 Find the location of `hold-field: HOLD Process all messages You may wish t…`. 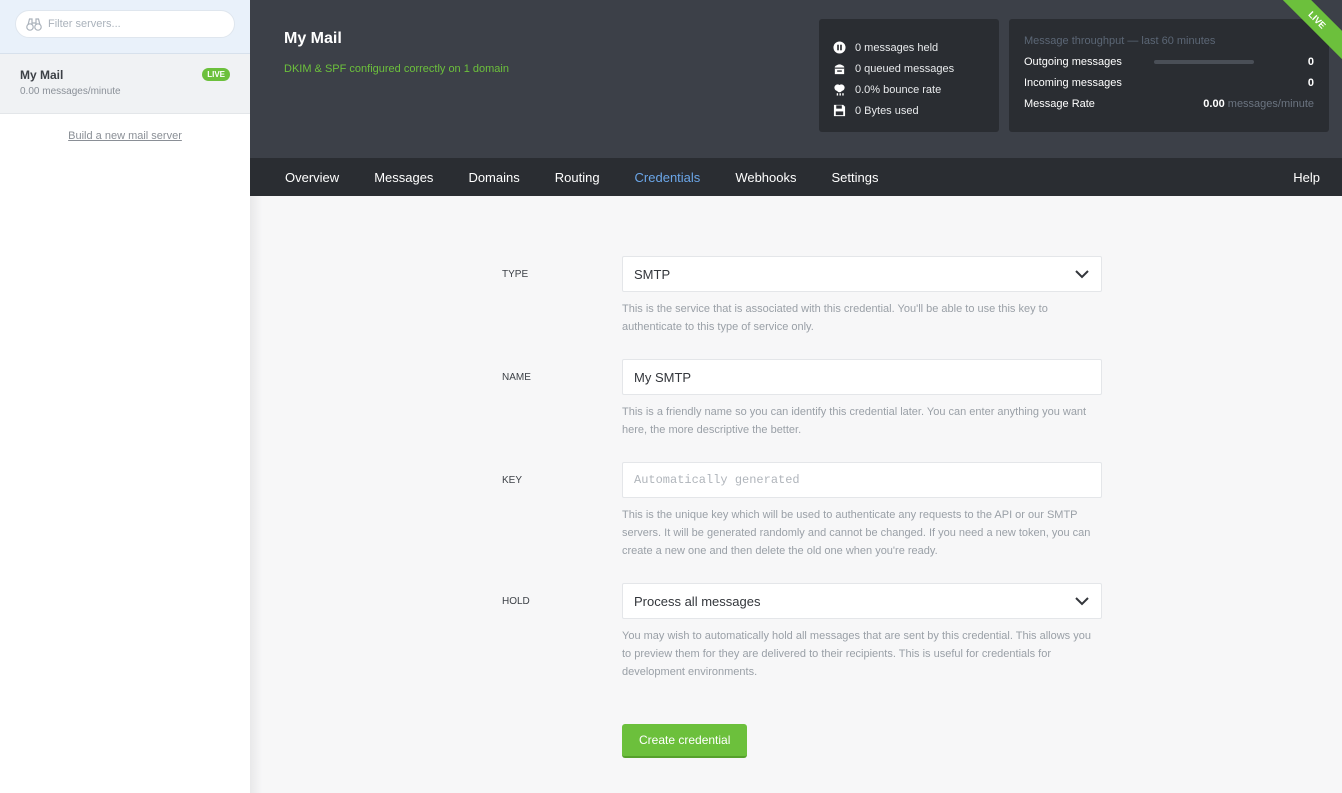

hold-field: HOLD Process all messages You may wish t… is located at coordinates (802, 632).